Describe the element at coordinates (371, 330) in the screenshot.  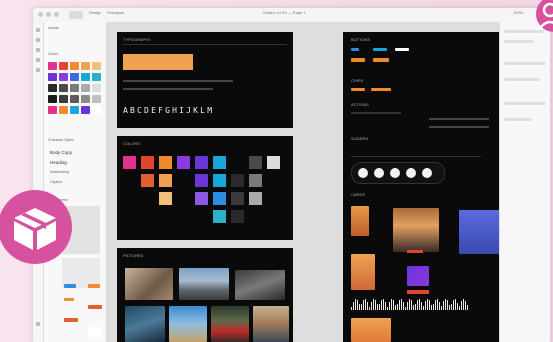
I see `card-bottom` at that location.